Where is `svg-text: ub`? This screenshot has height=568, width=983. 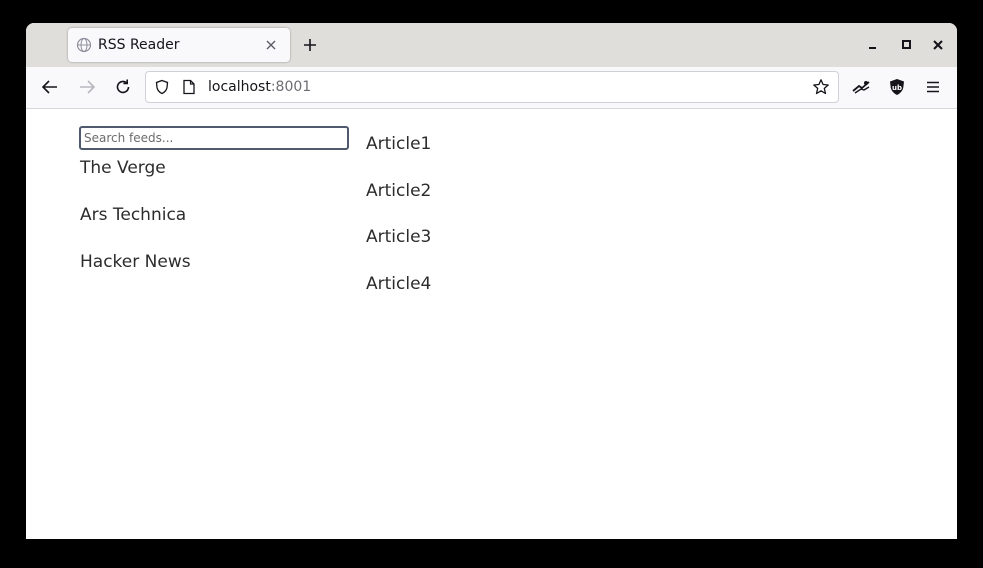 svg-text: ub is located at coordinates (897, 88).